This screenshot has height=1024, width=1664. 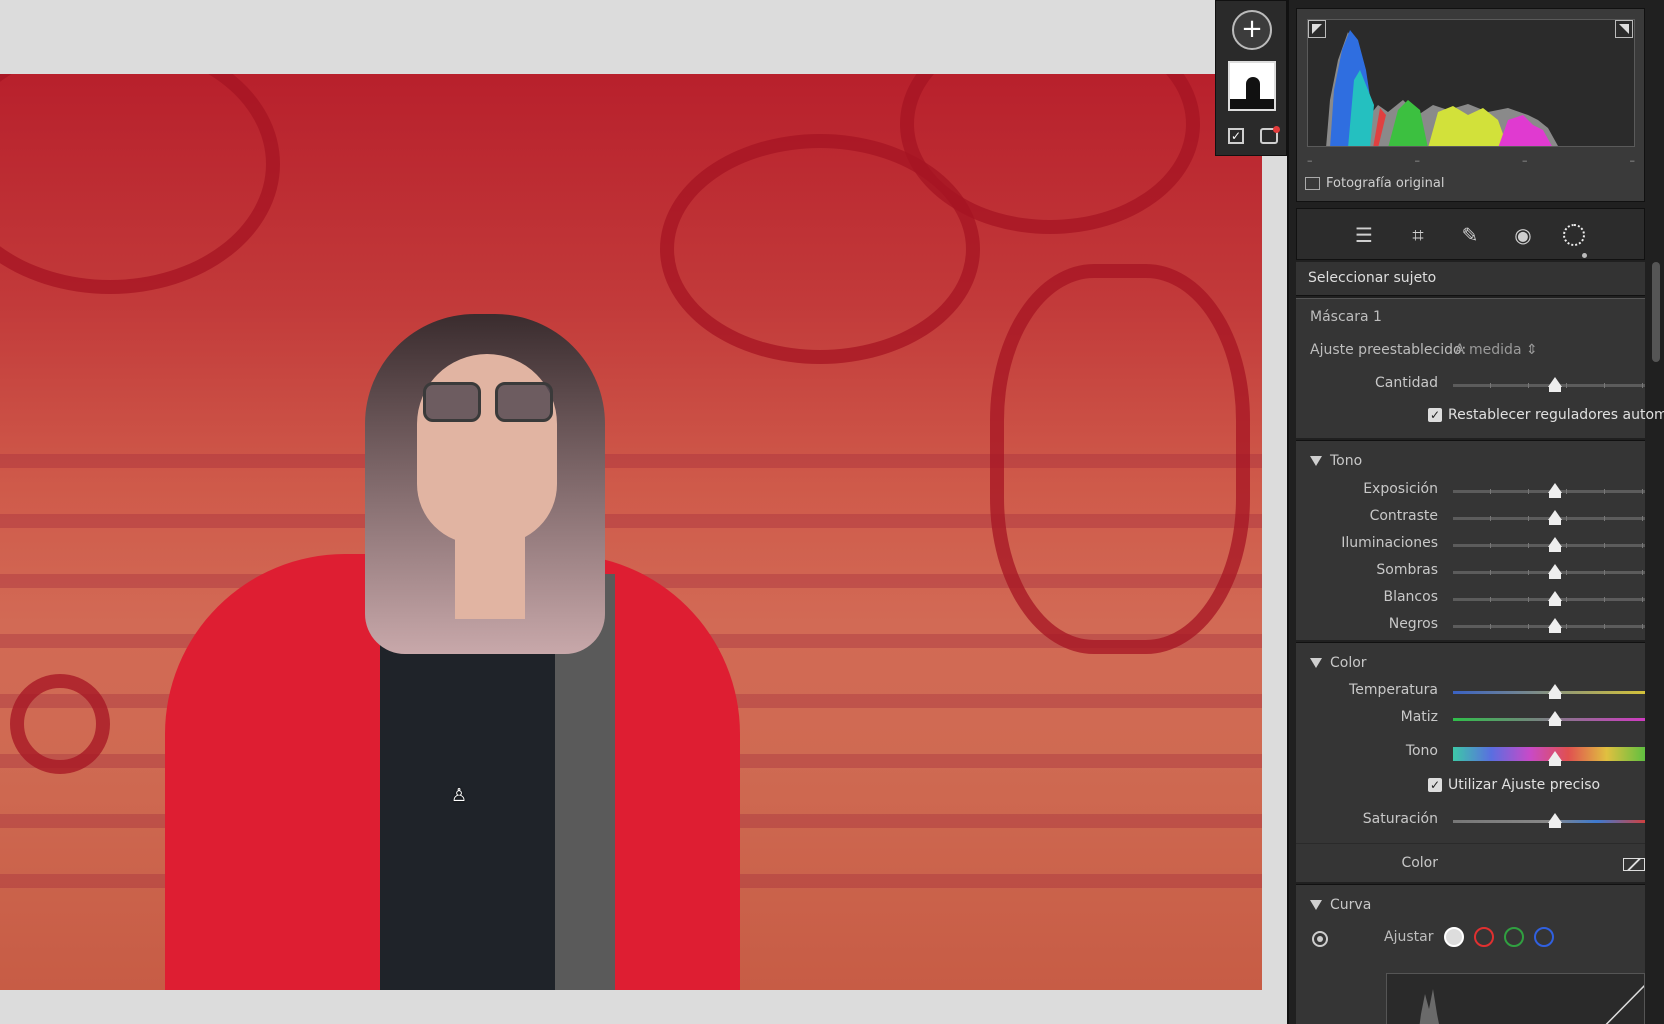 I want to click on tone-curve-graph, so click(x=1515, y=998).